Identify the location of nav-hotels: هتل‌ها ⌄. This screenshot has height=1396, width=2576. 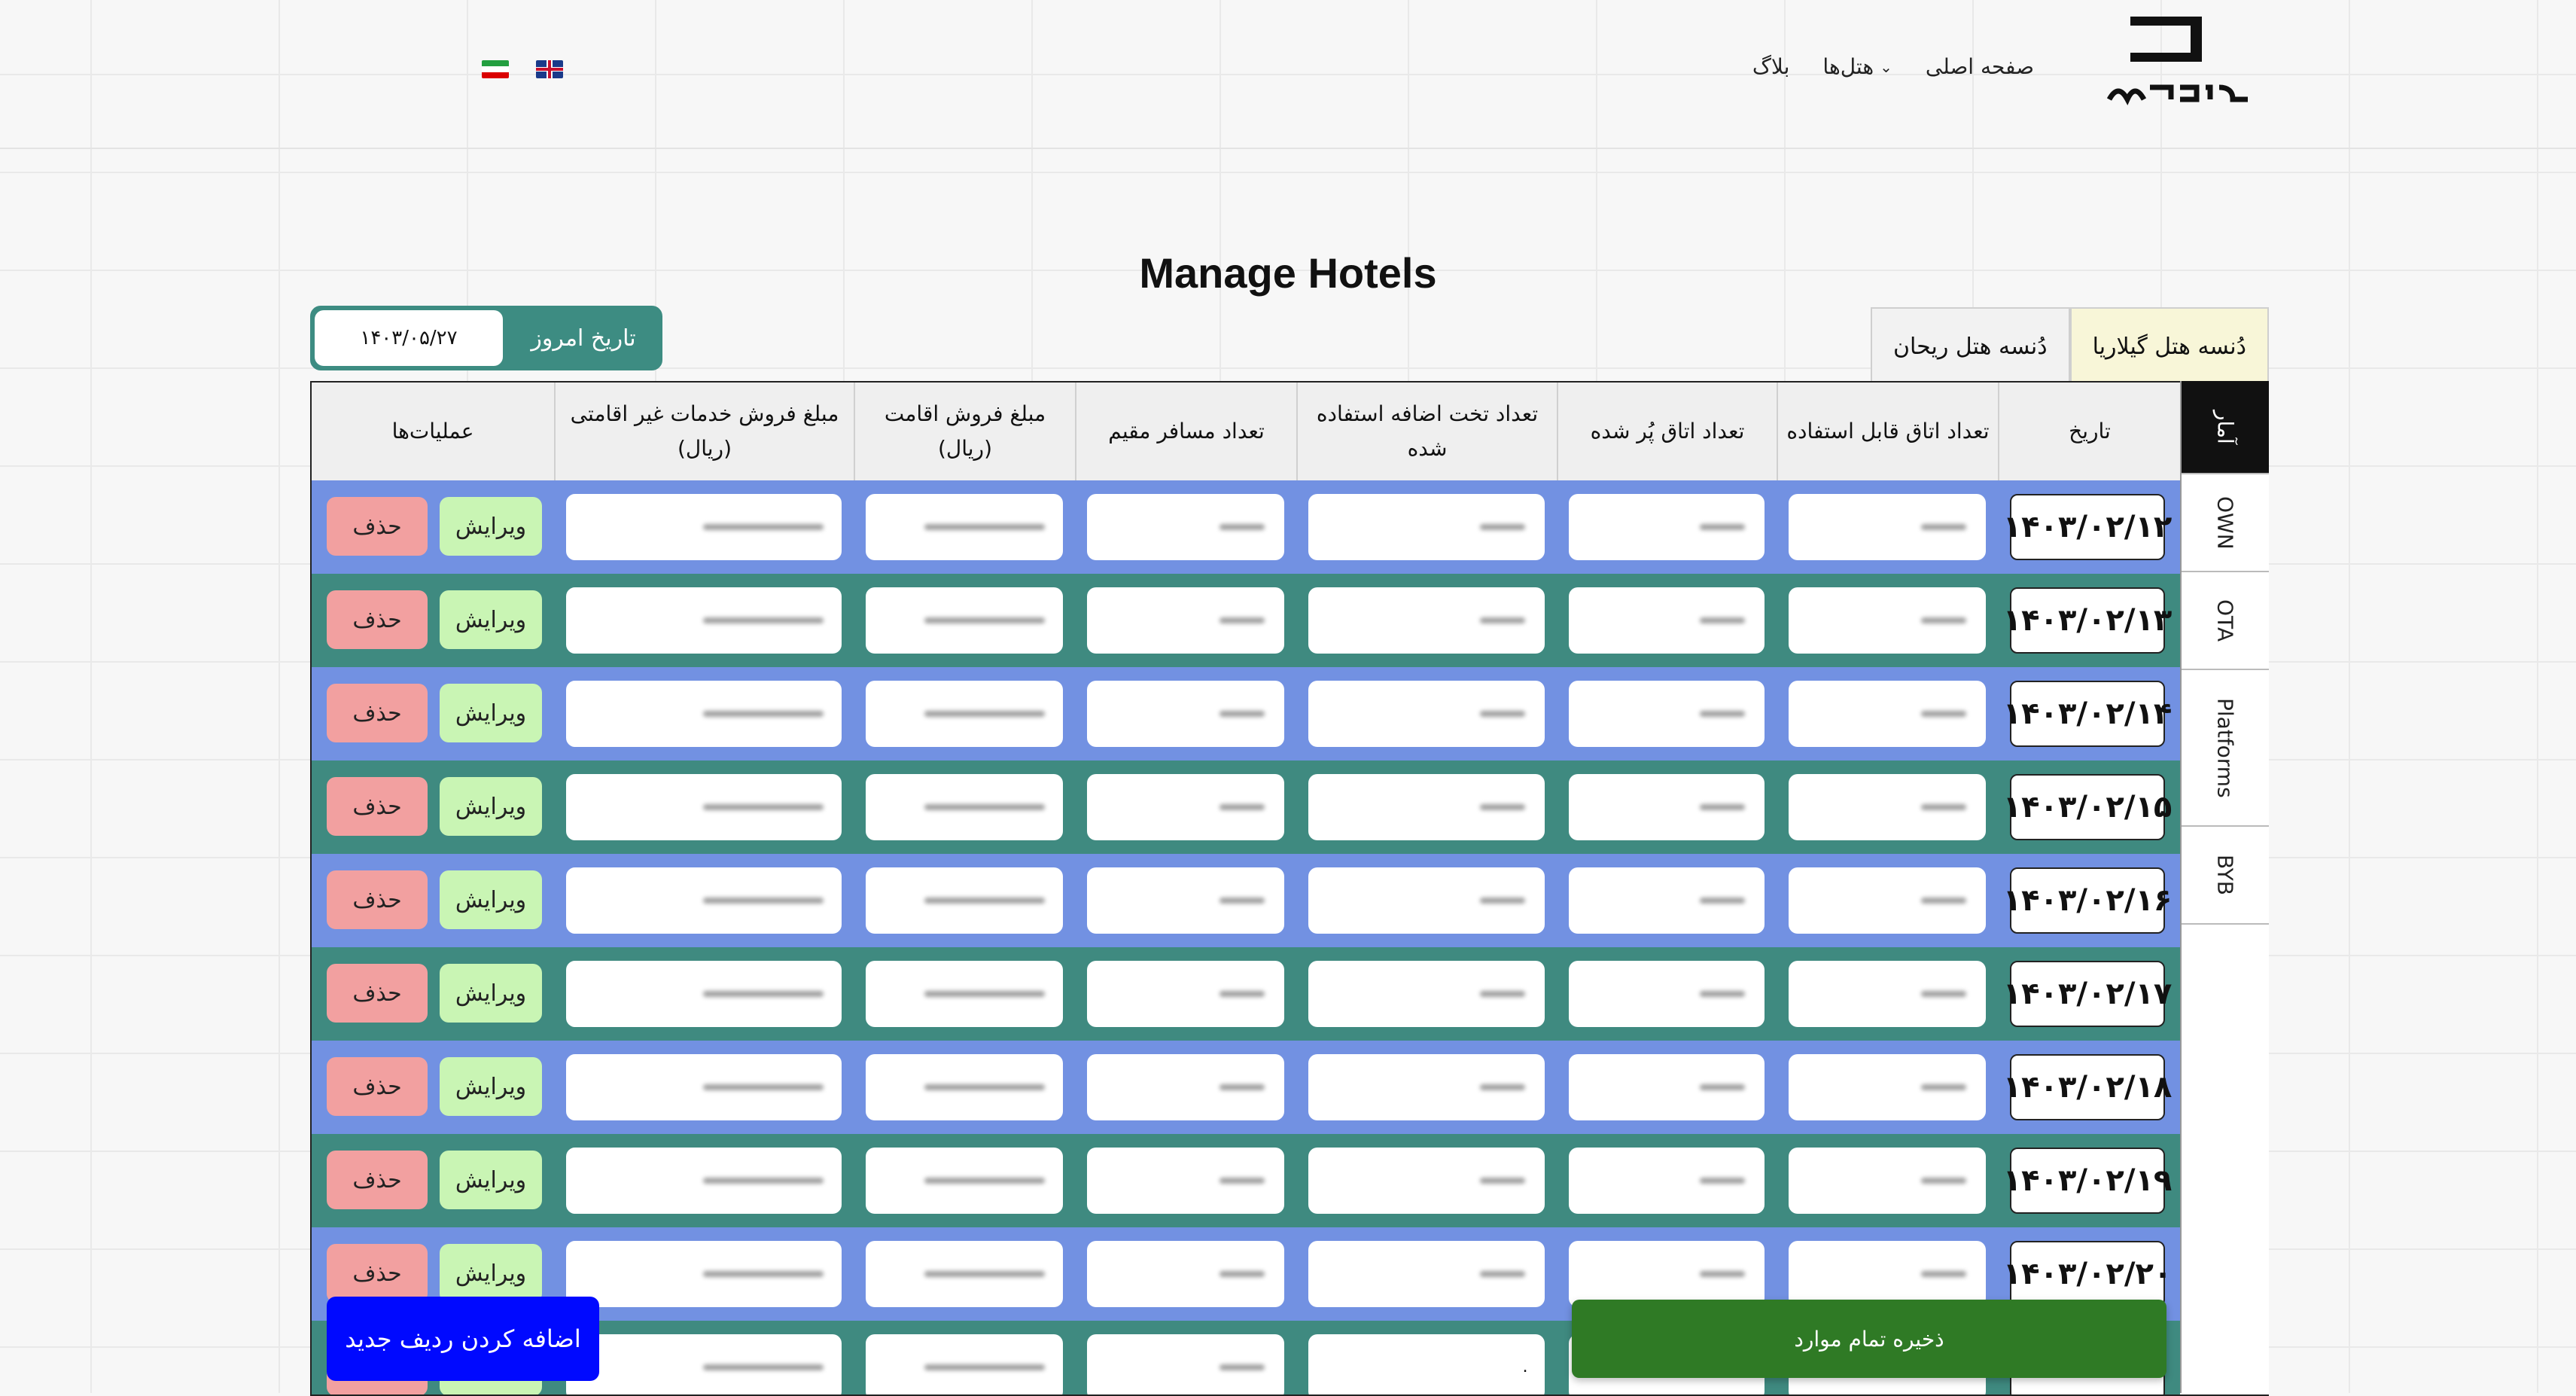
(1857, 66).